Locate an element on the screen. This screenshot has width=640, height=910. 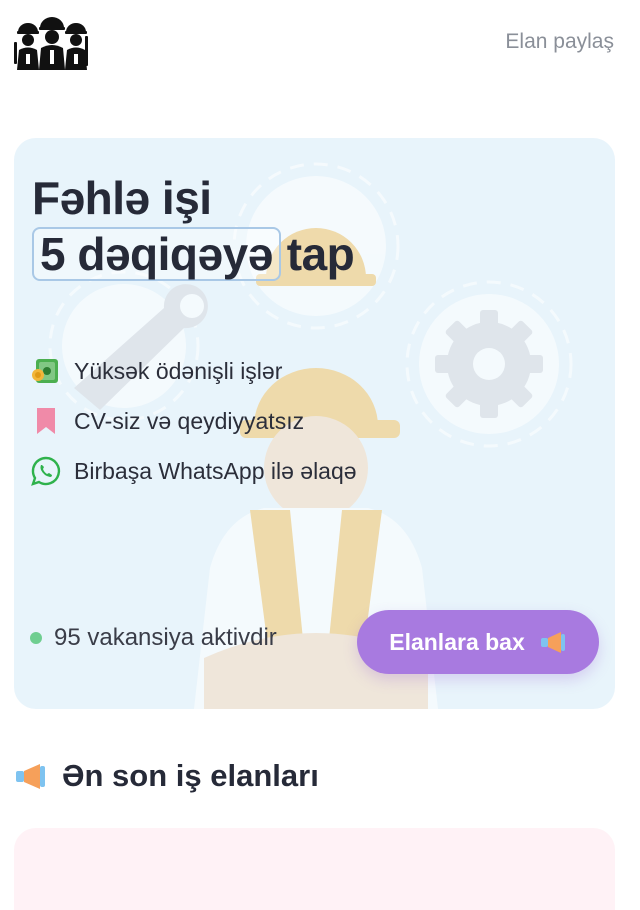
feature-label: CV-siz və qeydiyyatsız is located at coordinates (189, 420).